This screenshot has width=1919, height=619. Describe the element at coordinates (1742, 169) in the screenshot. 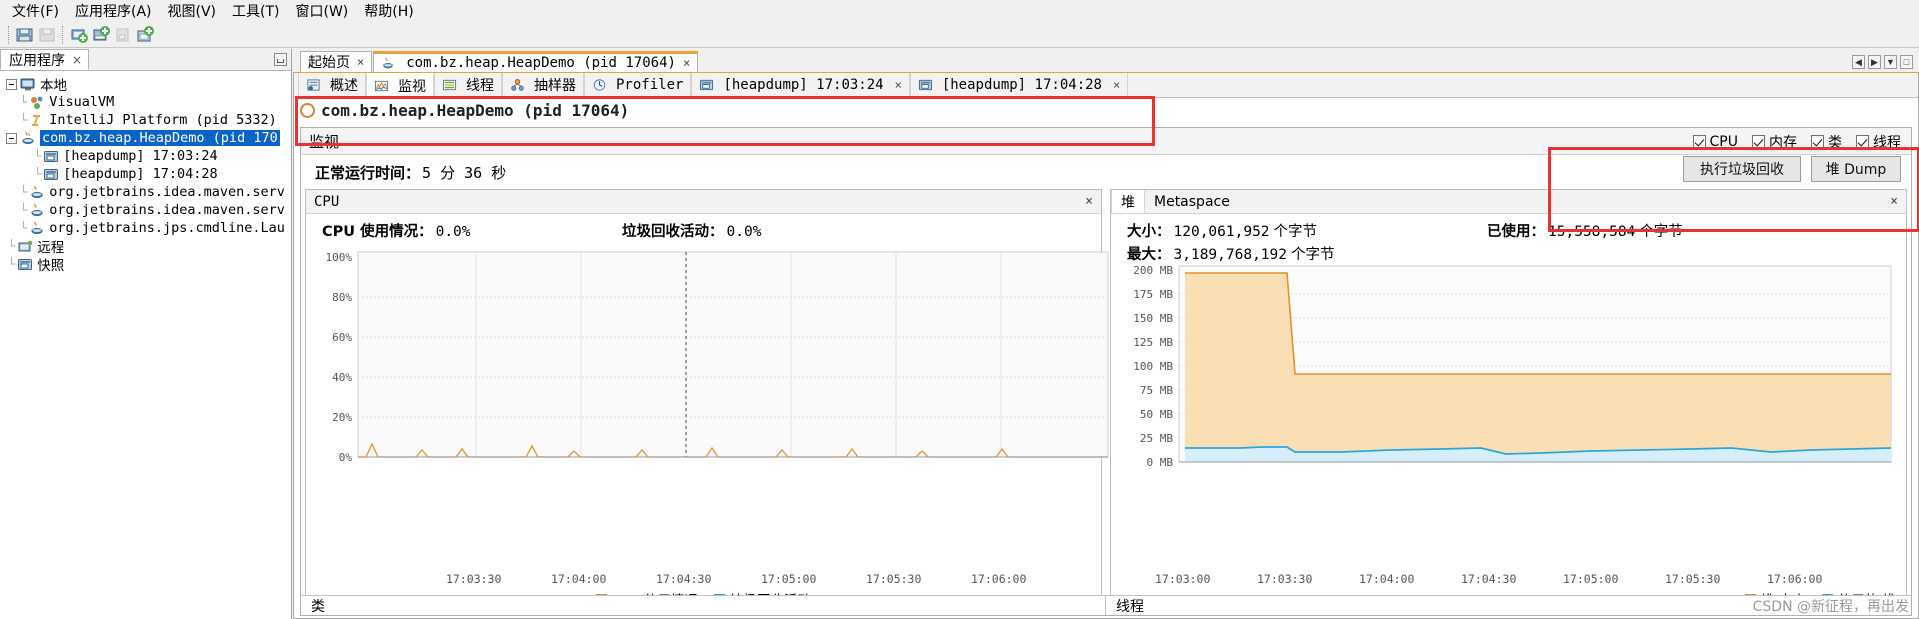

I see `perform-gc-button: 执行垃圾回收` at that location.